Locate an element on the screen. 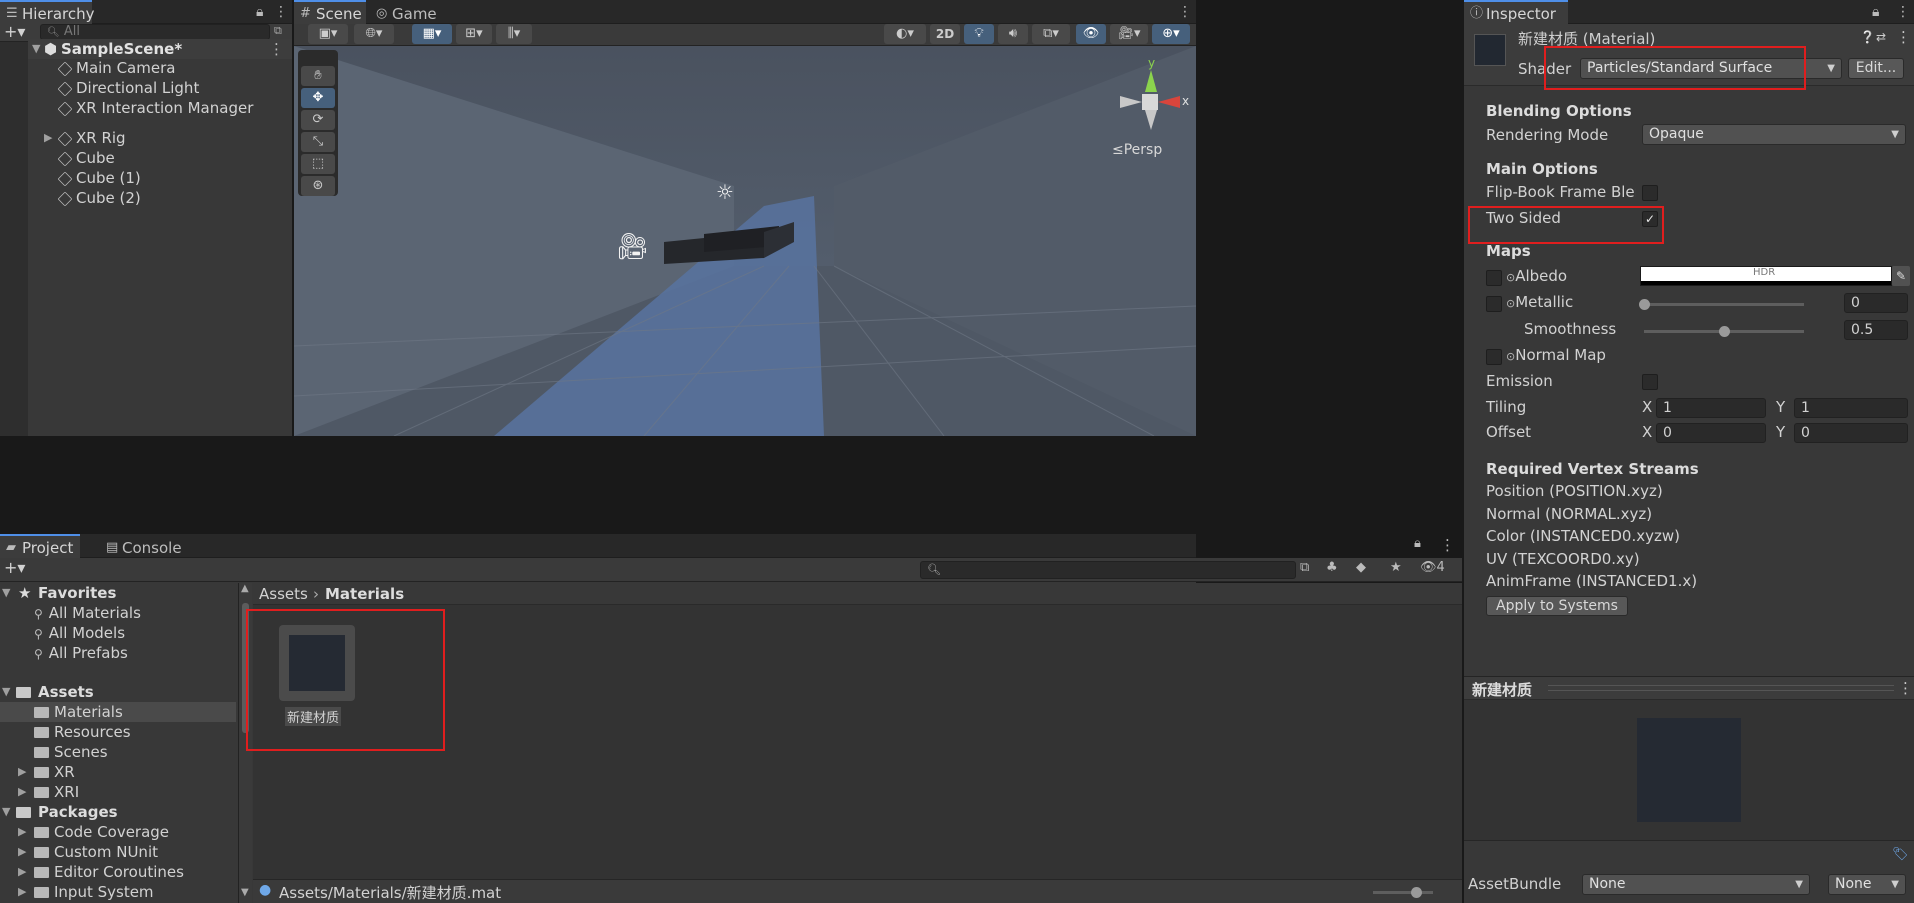 The width and height of the screenshot is (1914, 903). hidden-packages-icon: 👁︎4 is located at coordinates (1432, 567).